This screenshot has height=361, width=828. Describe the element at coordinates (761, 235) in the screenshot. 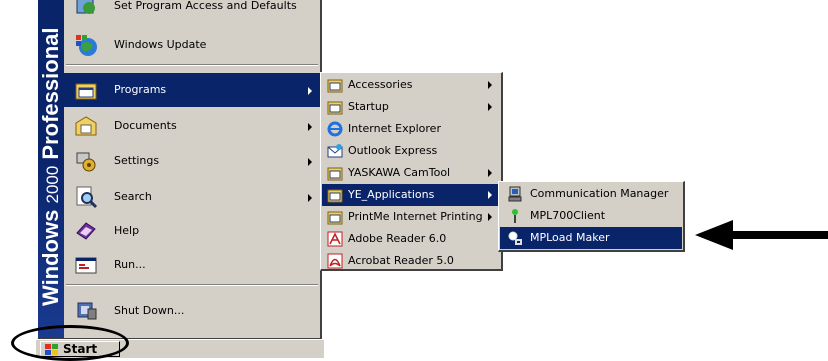

I see `pointer-arrow-icon` at that location.